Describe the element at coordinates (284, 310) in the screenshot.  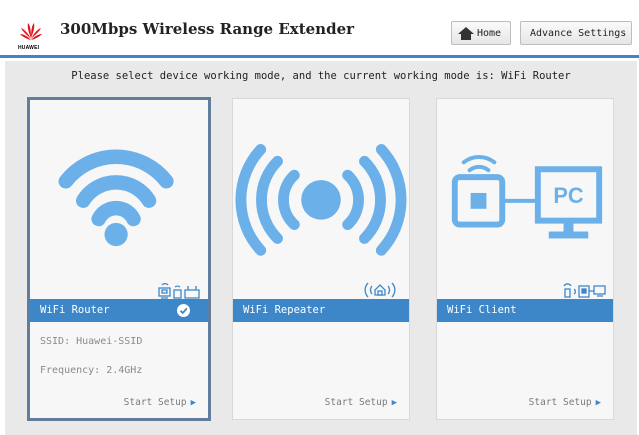
I see `mode-label: WiFi Repeater` at that location.